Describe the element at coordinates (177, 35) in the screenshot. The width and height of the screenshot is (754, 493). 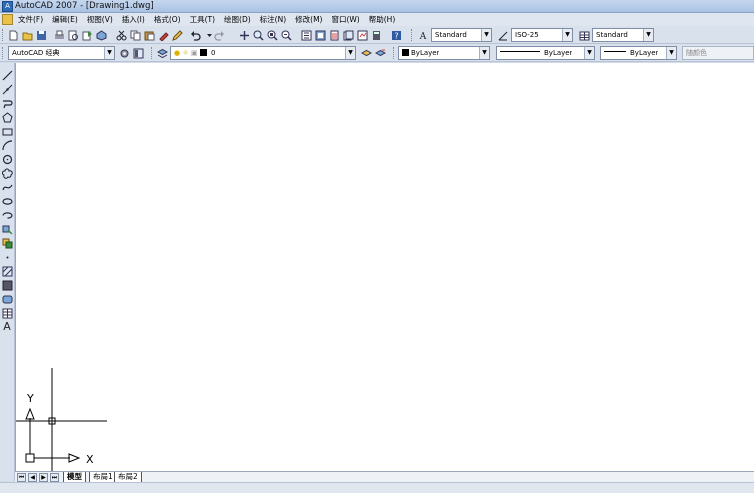
I see `block-editor-icon` at that location.